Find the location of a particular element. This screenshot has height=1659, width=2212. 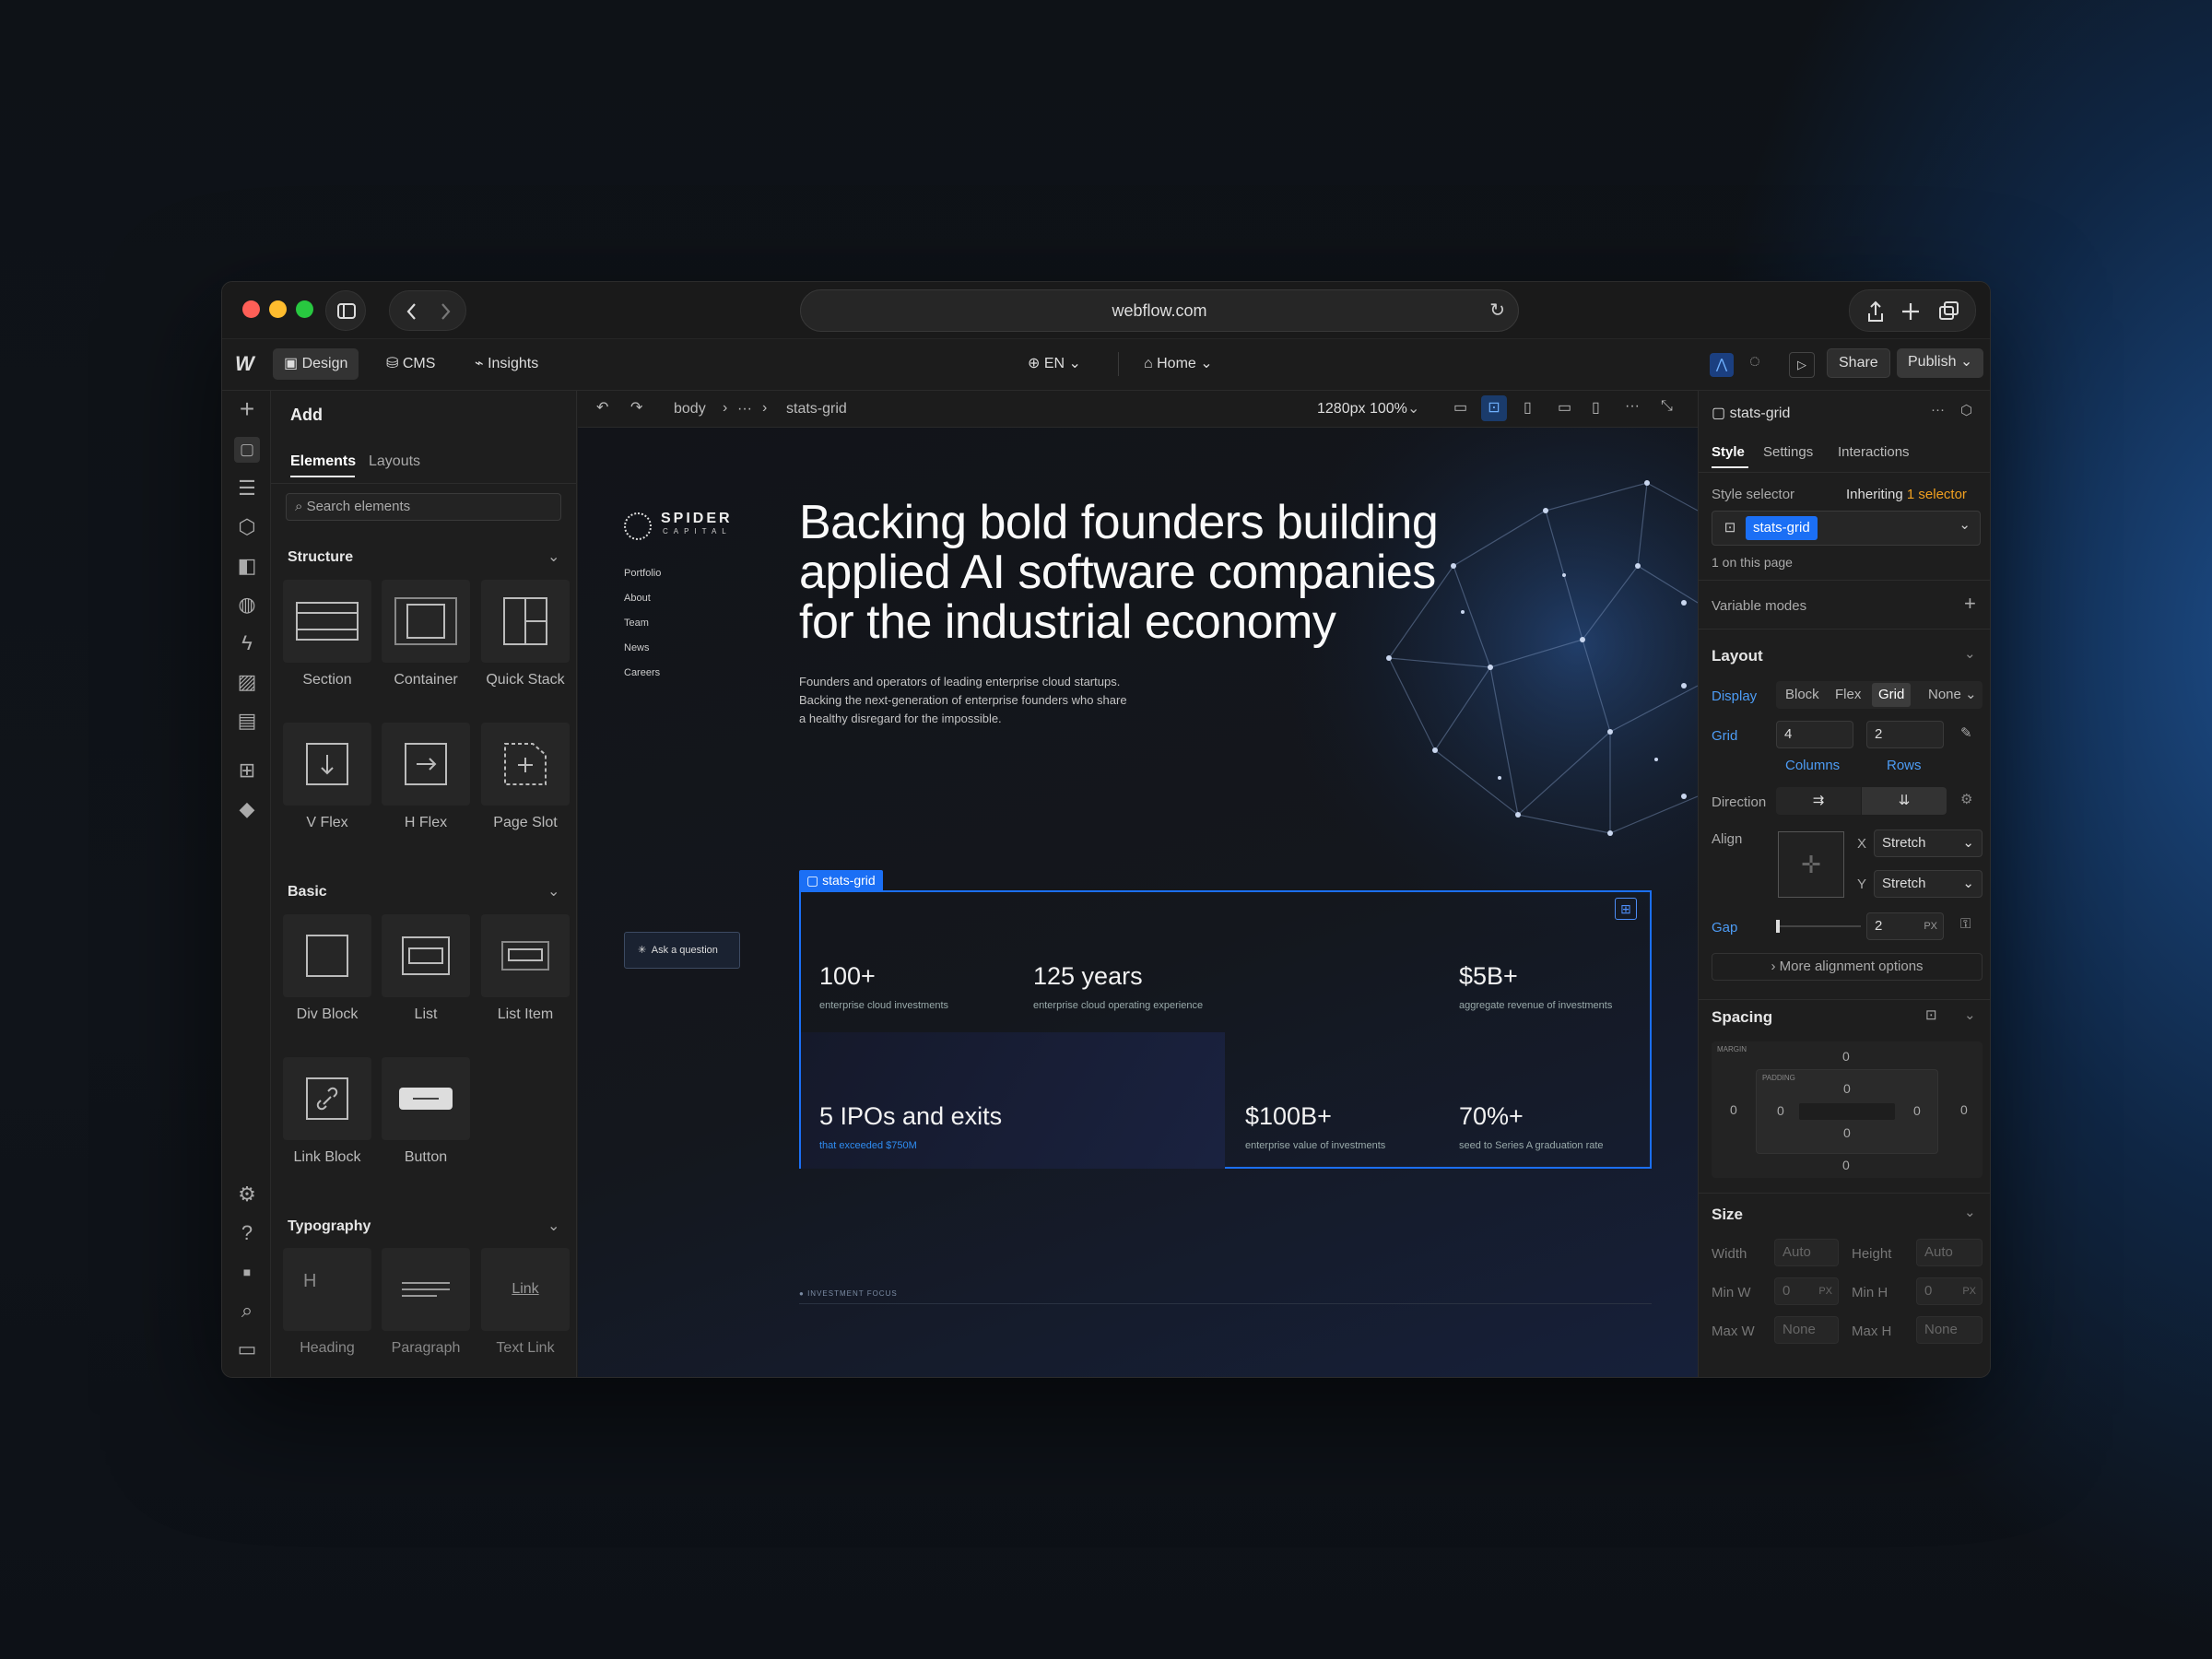

align-box: ✛ is located at coordinates (1811, 864).